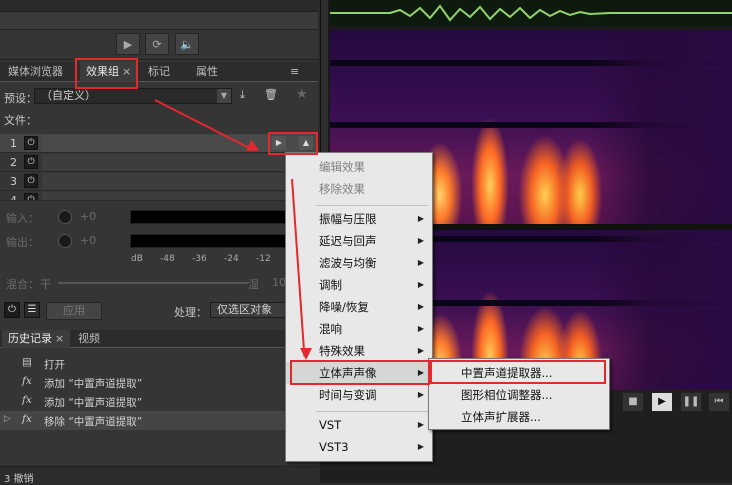 Image resolution: width=732 pixels, height=485 pixels. Describe the element at coordinates (32, 310) in the screenshot. I see `list-icon: ☰` at that location.